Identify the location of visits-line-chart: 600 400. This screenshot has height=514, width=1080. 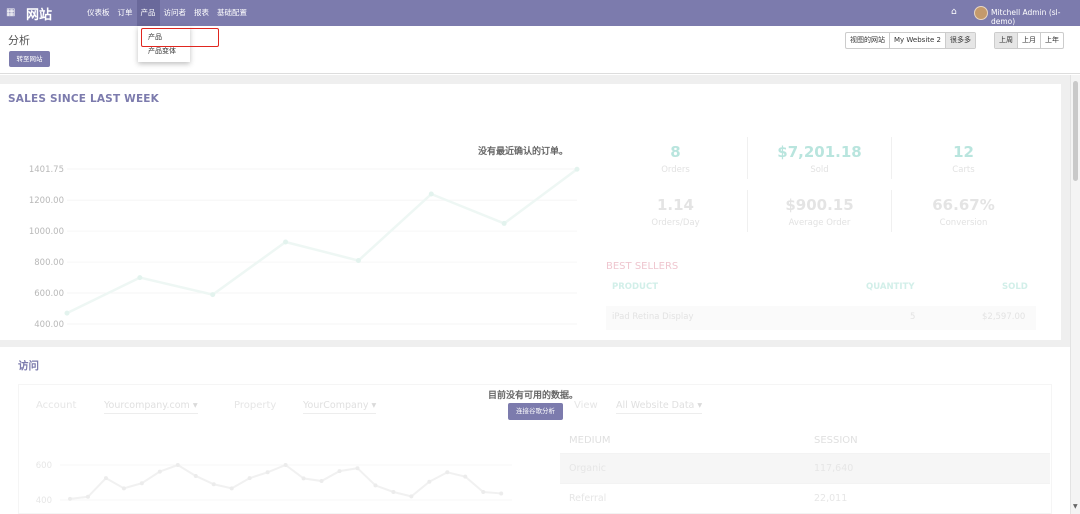
(274, 483).